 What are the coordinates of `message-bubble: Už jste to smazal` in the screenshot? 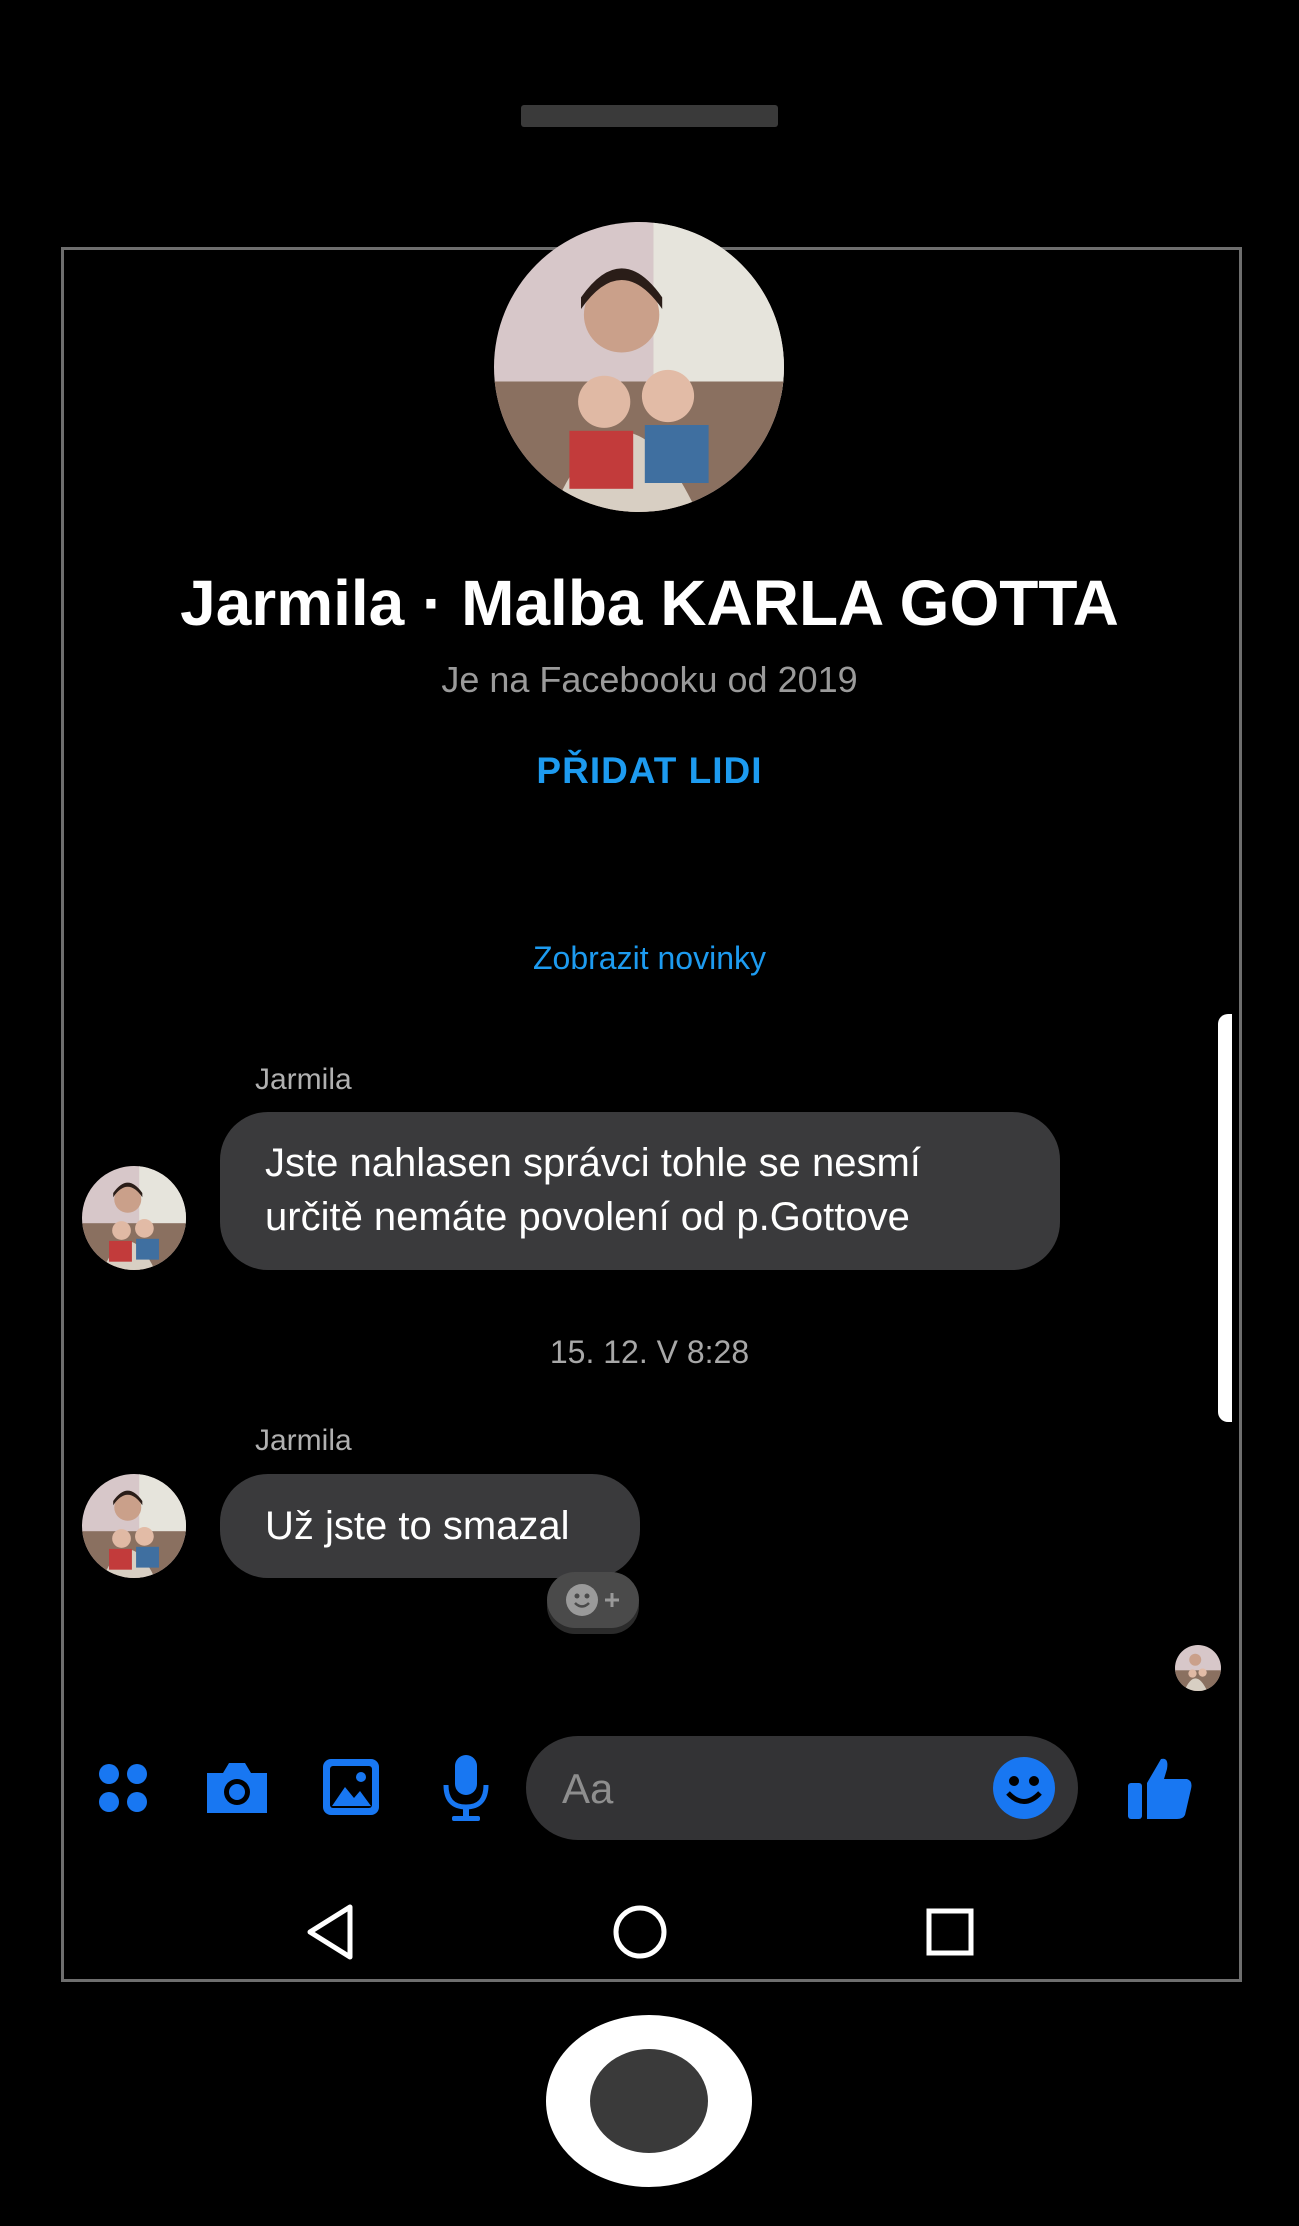 It's located at (430, 1526).